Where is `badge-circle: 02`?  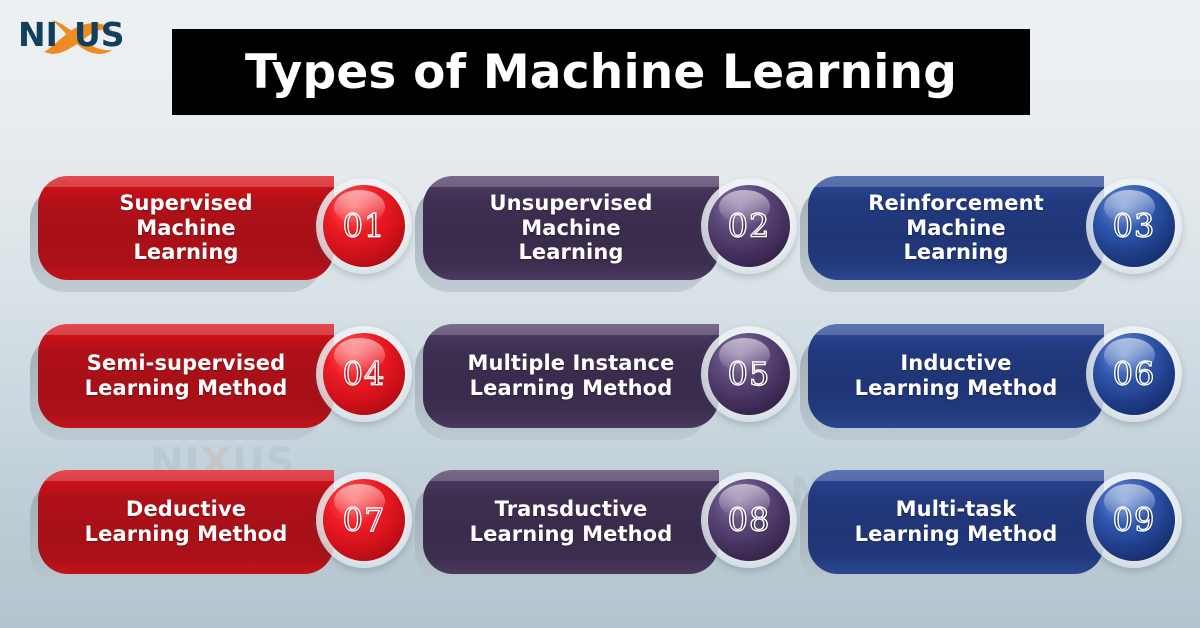 badge-circle: 02 is located at coordinates (749, 226).